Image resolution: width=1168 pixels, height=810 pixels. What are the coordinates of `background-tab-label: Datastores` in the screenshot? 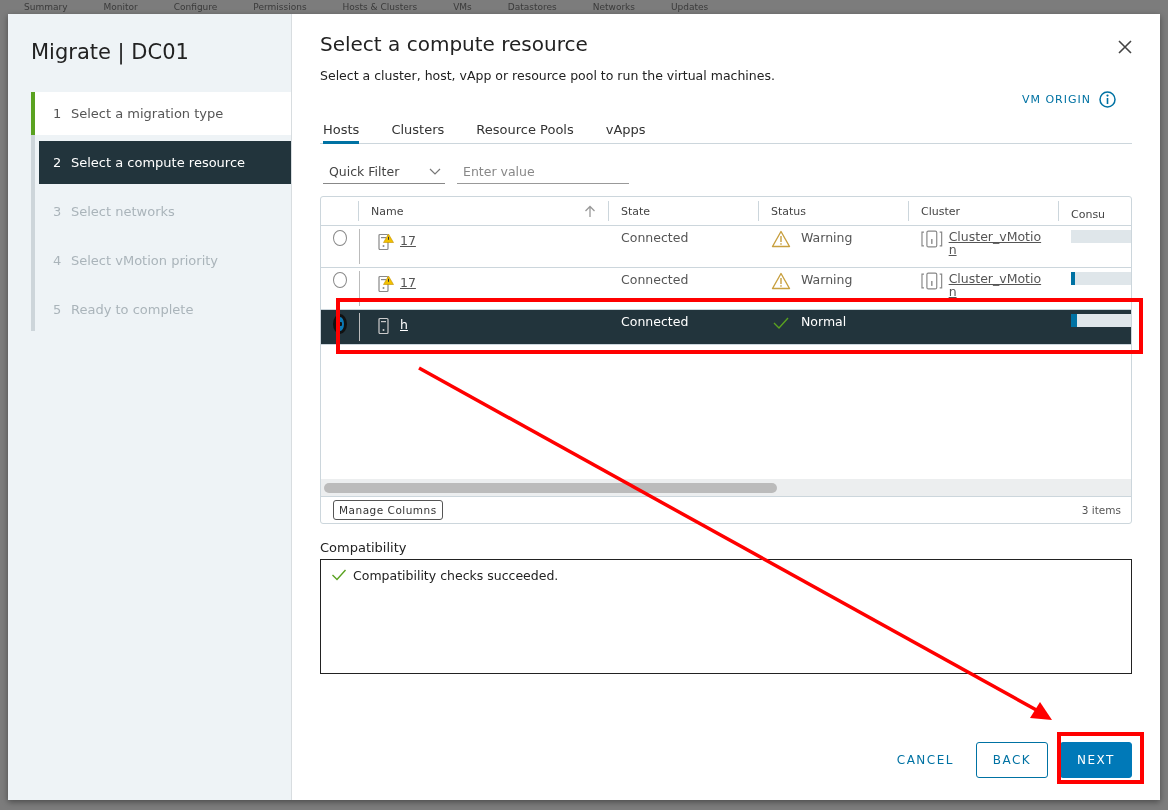 It's located at (532, 7).